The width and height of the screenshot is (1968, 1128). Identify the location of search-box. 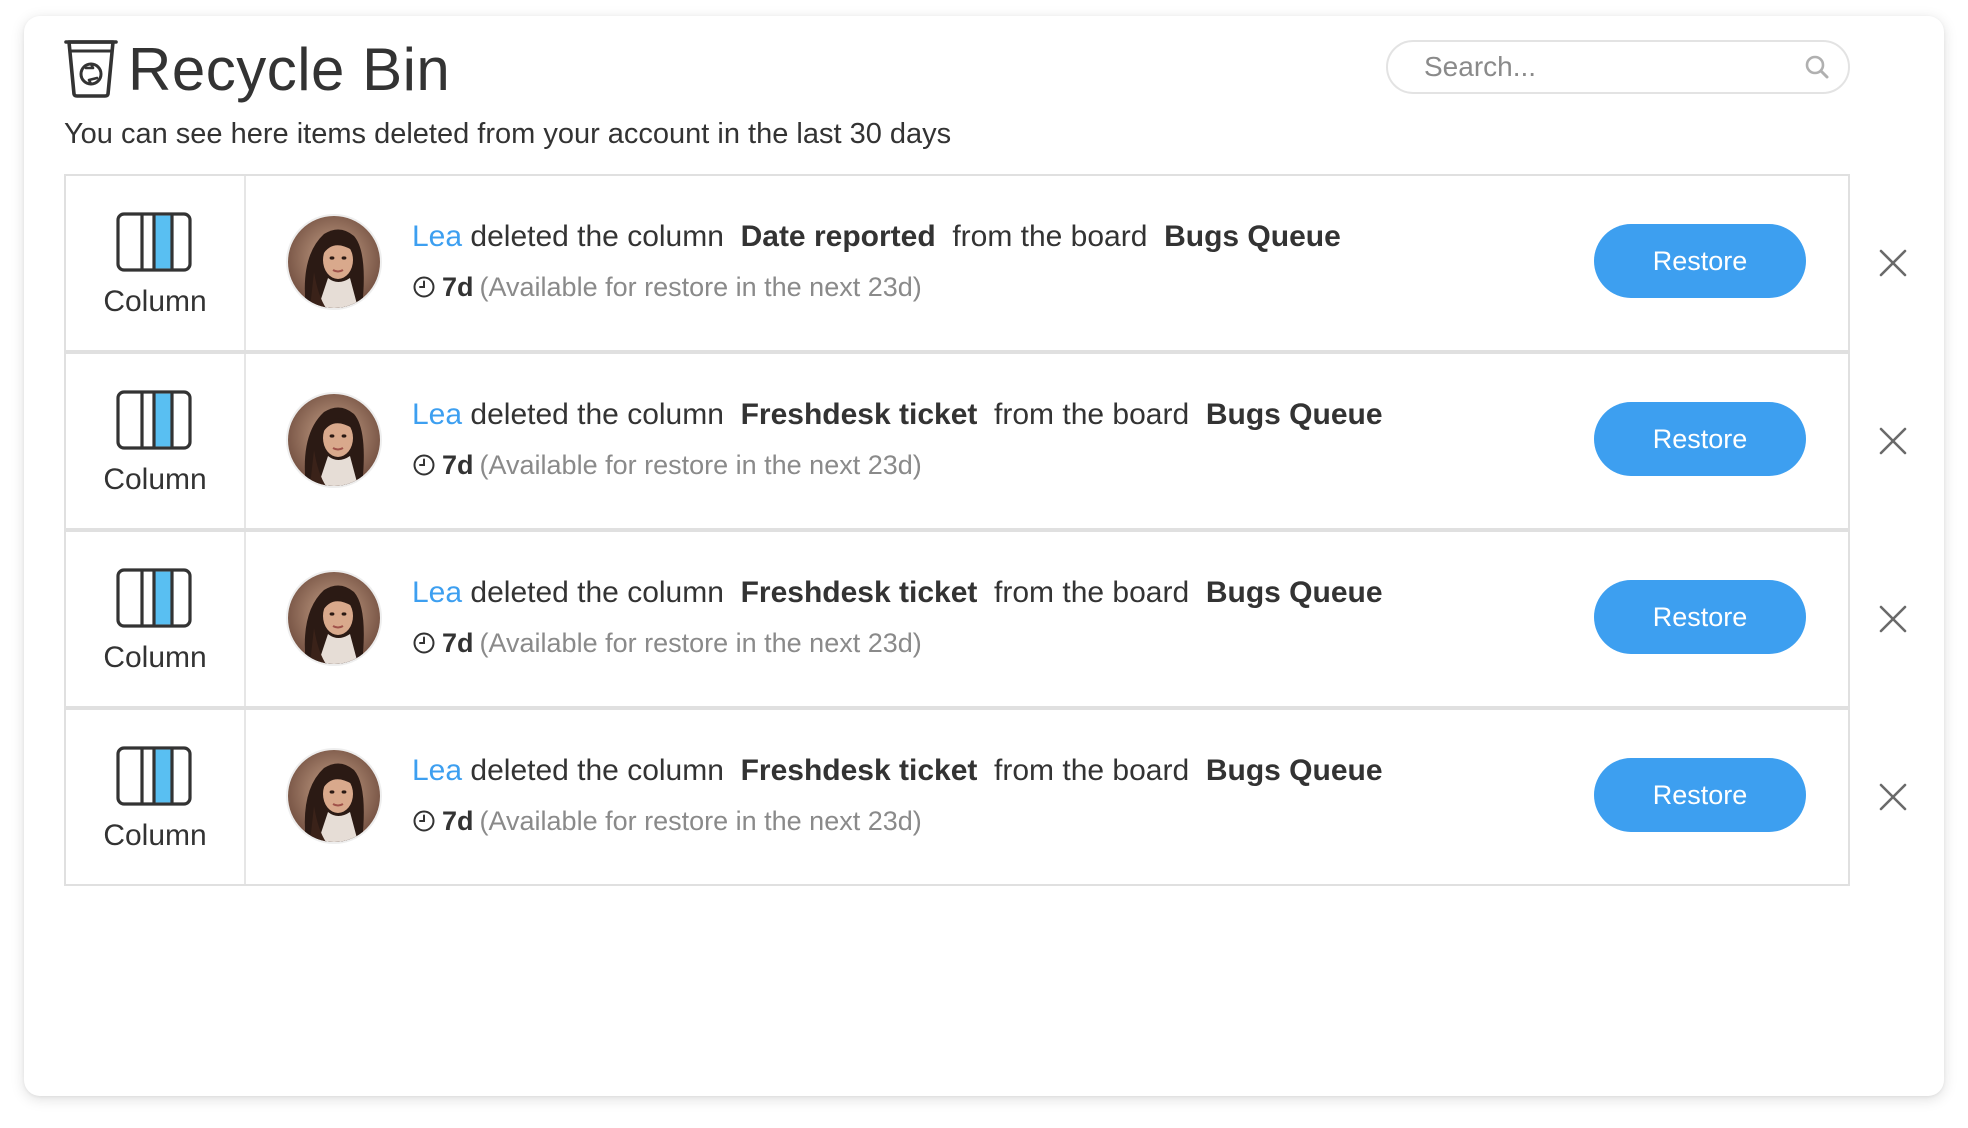
(1618, 67).